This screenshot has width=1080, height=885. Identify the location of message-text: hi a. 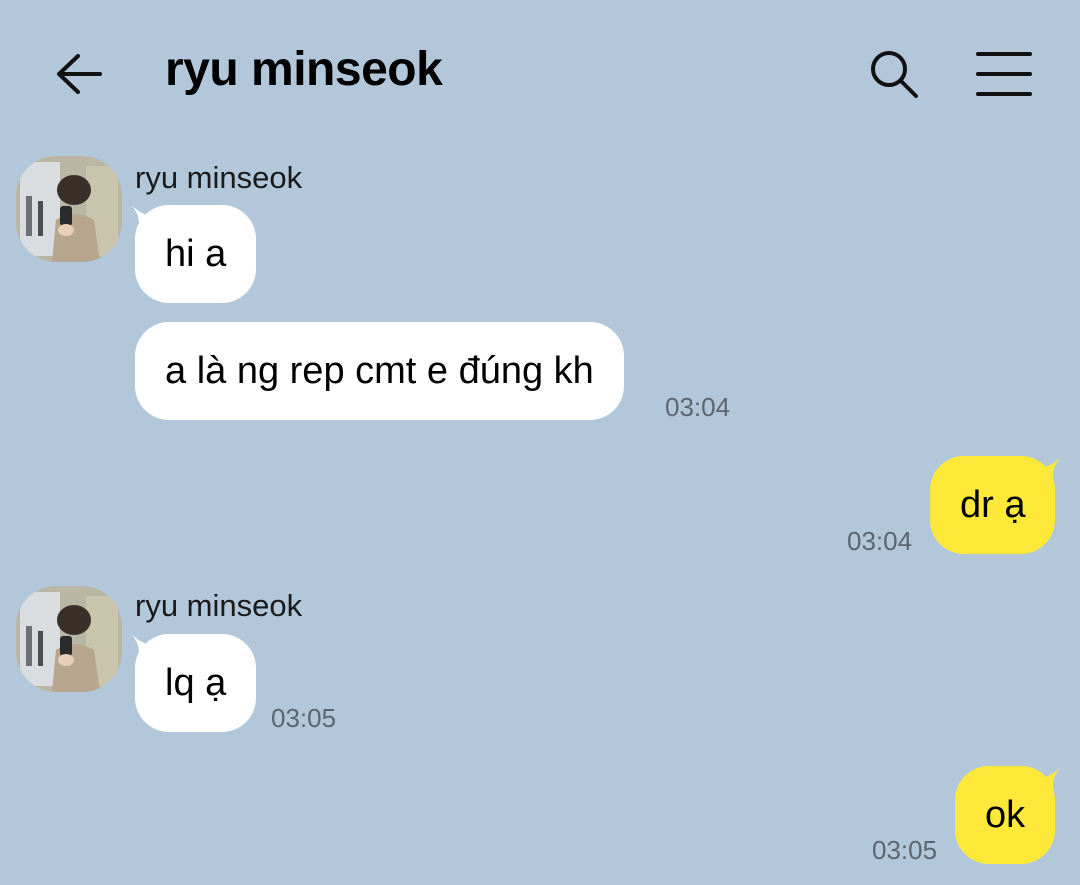
(196, 253).